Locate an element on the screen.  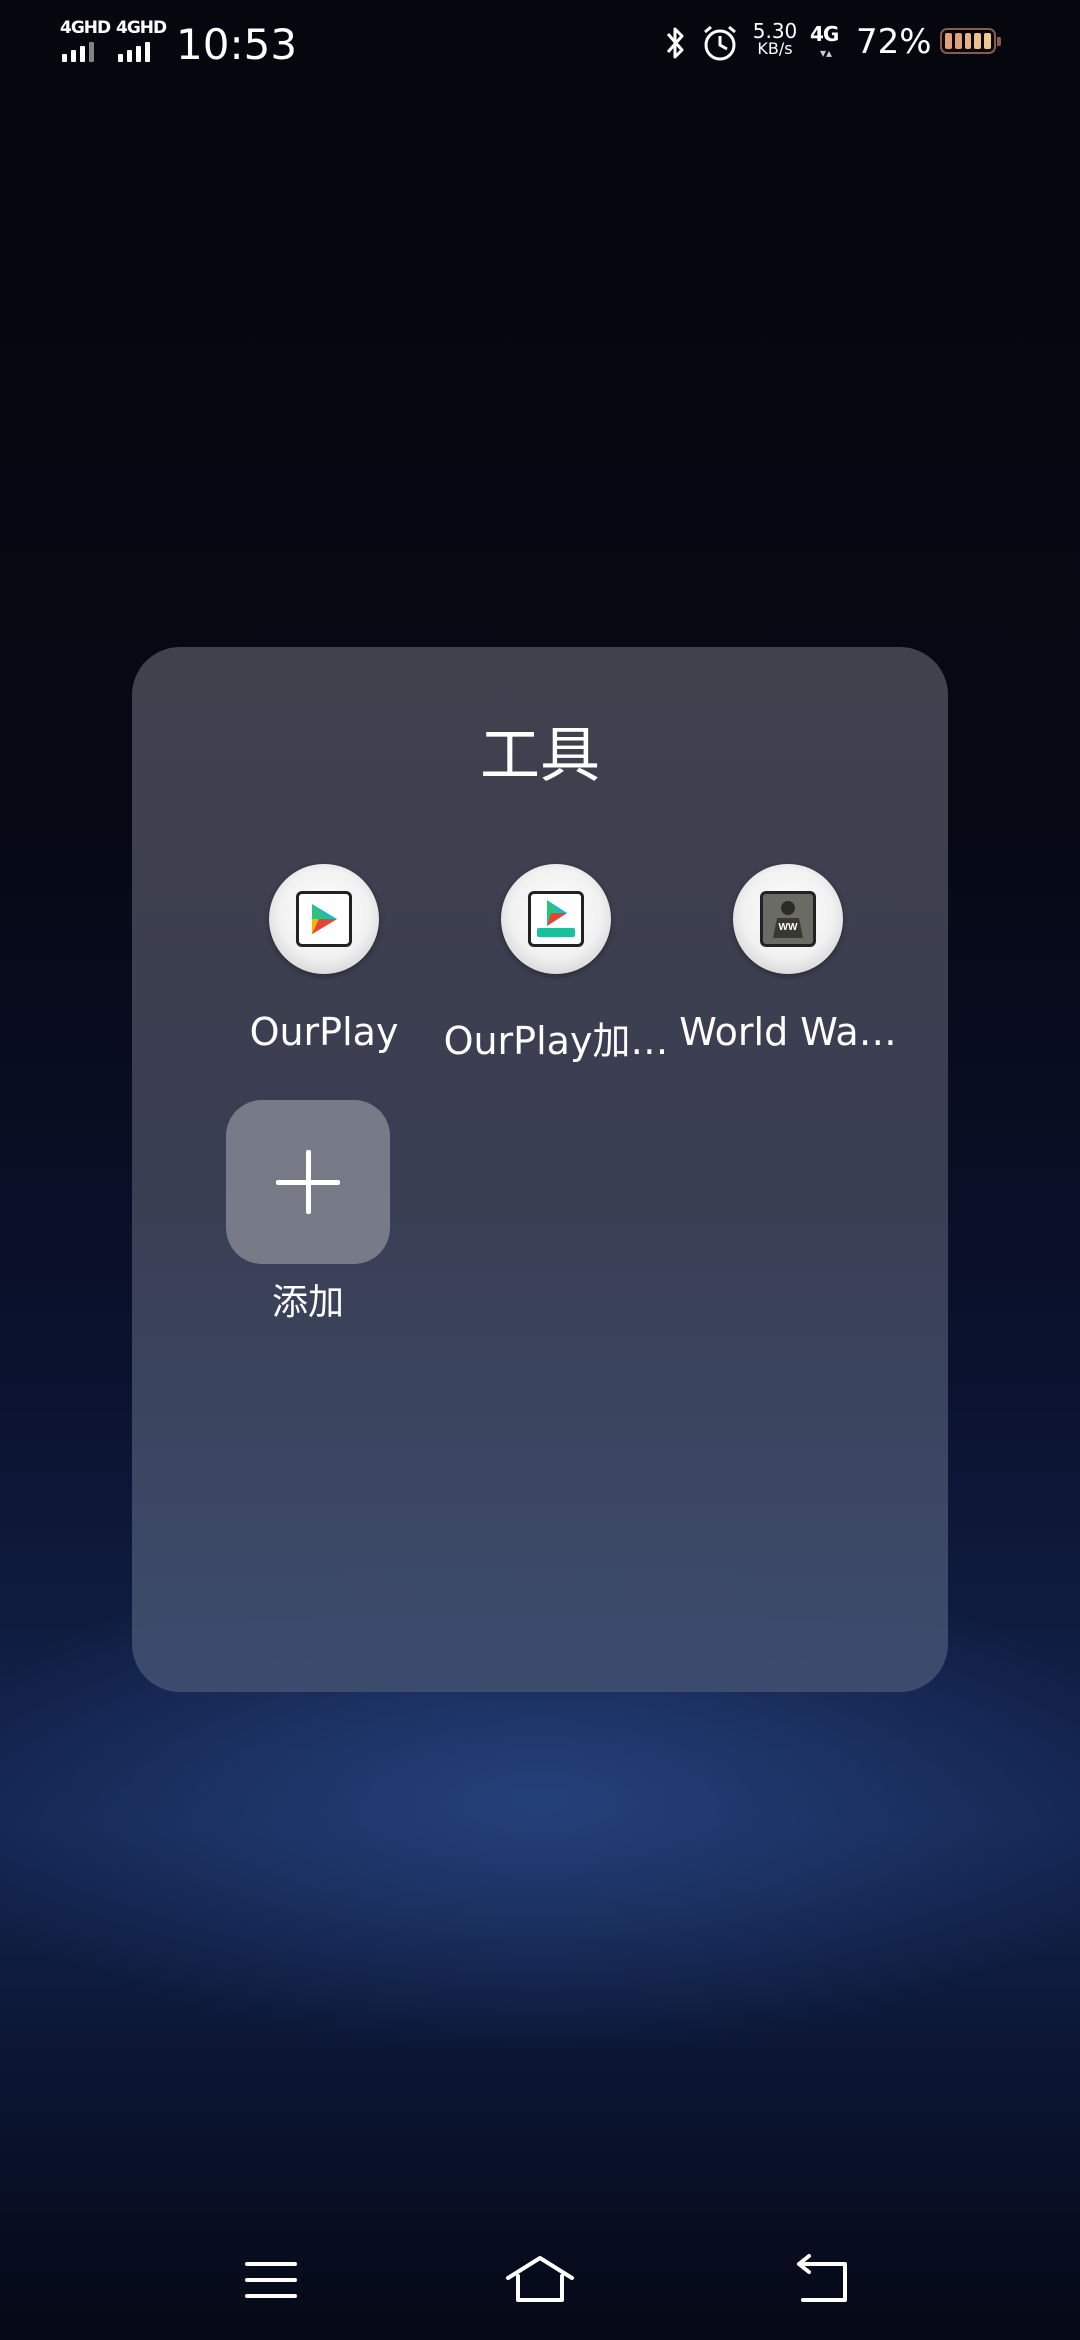
bluetooth-icon is located at coordinates (675, 43).